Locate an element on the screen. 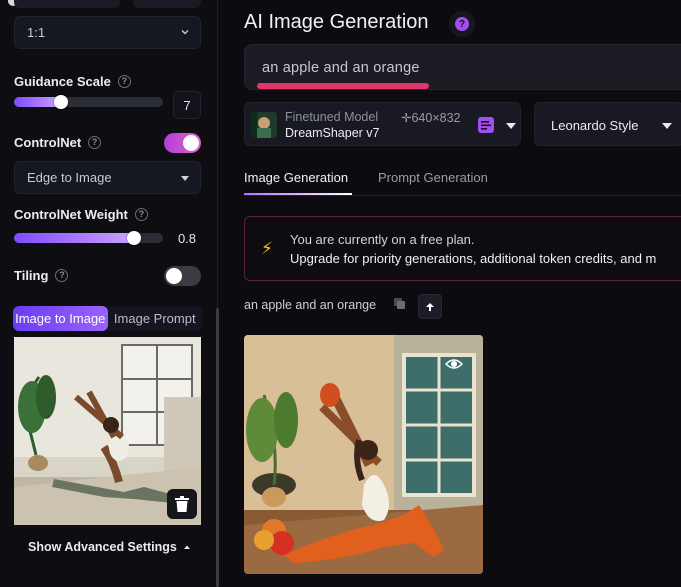 The height and width of the screenshot is (587, 681). model-caption: Finetuned Model is located at coordinates (332, 117).